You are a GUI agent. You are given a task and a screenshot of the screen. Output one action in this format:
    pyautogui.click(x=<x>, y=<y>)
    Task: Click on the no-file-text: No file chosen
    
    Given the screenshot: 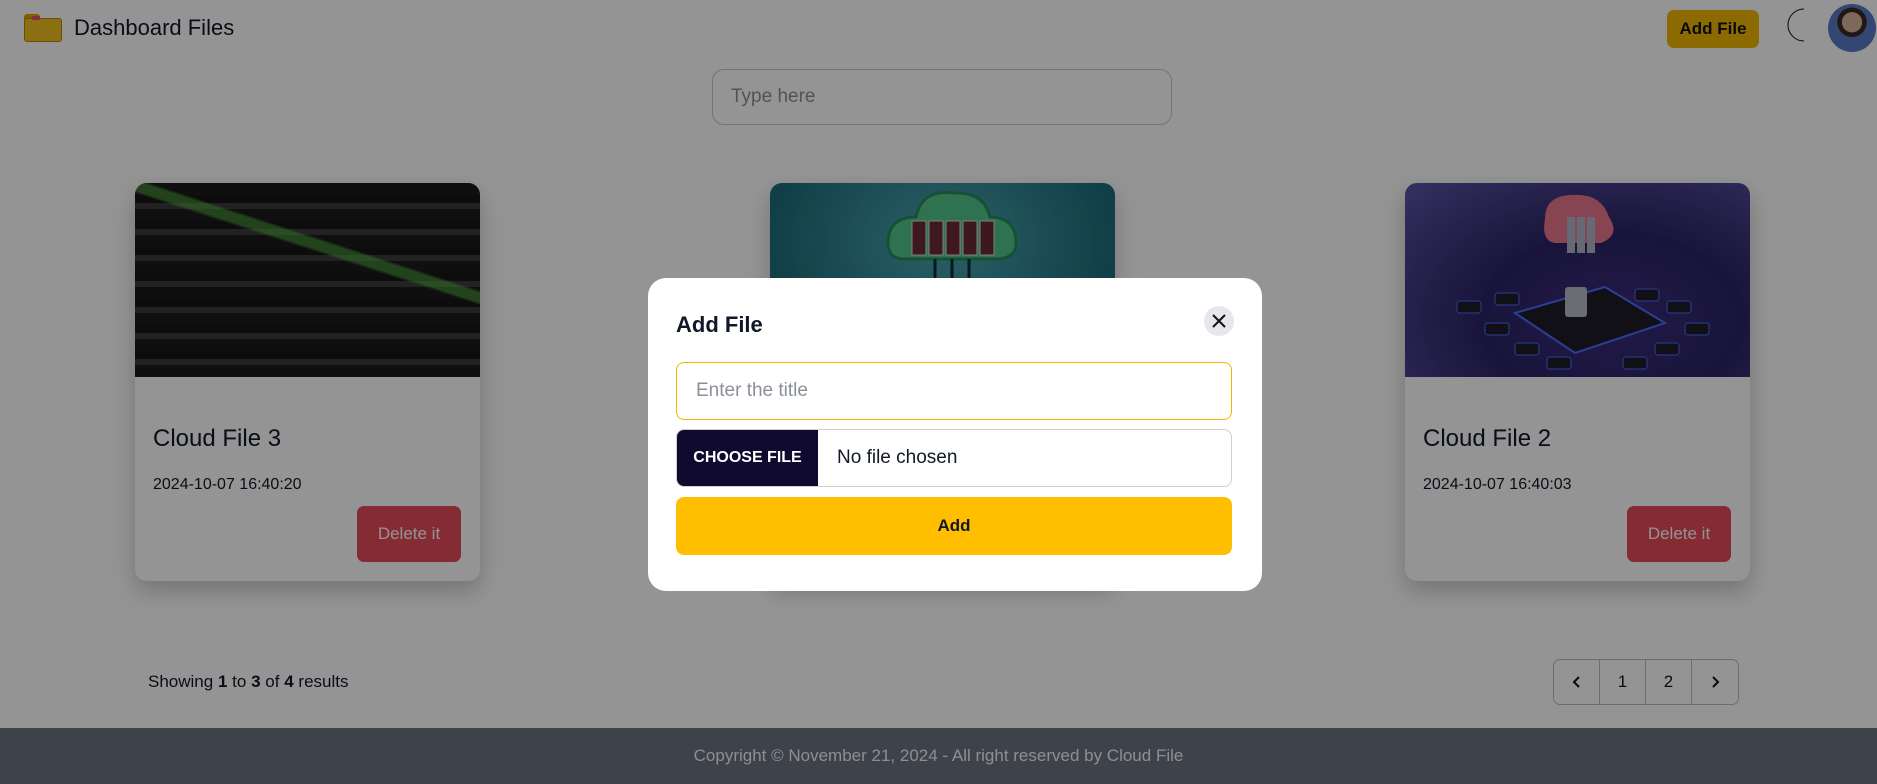 What is the action you would take?
    pyautogui.click(x=897, y=457)
    